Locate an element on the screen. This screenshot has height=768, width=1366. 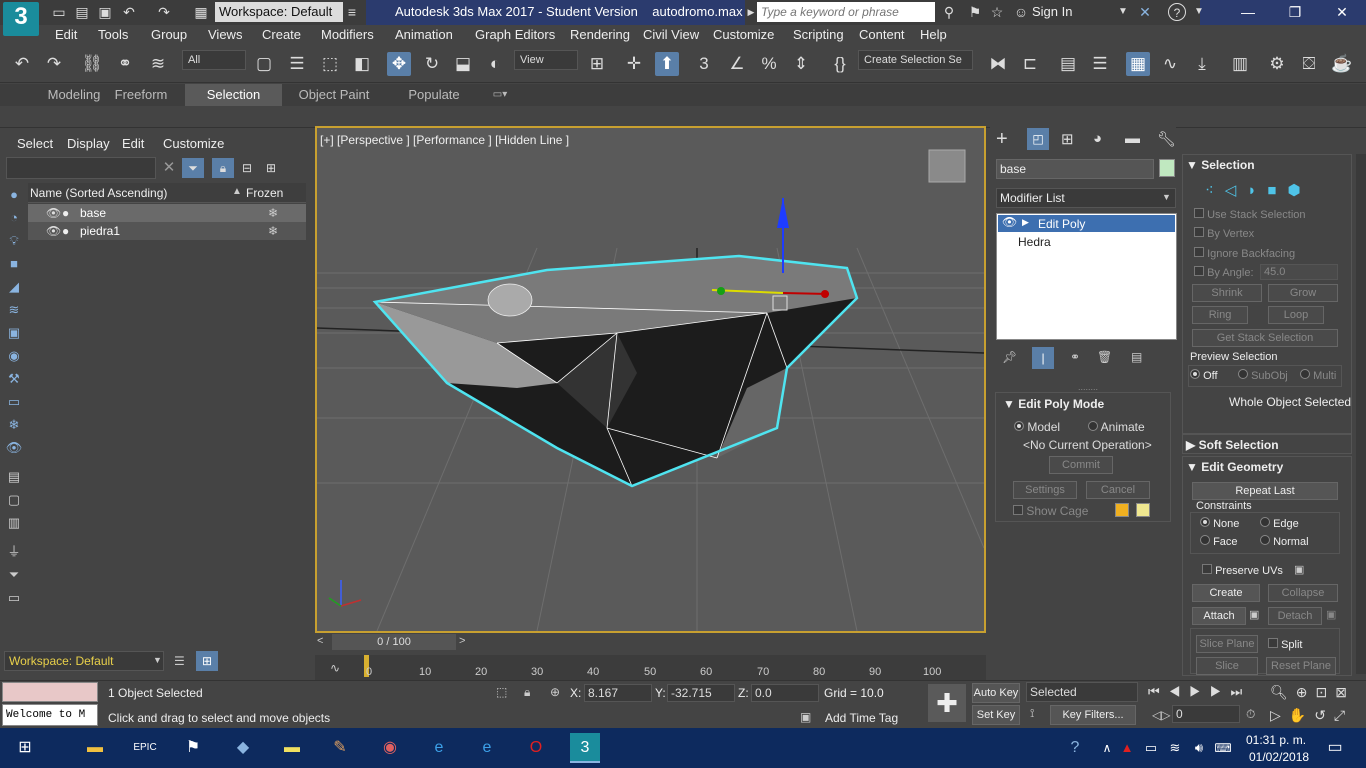
scene-menu-edit: Edit is located at coordinates (133, 143).